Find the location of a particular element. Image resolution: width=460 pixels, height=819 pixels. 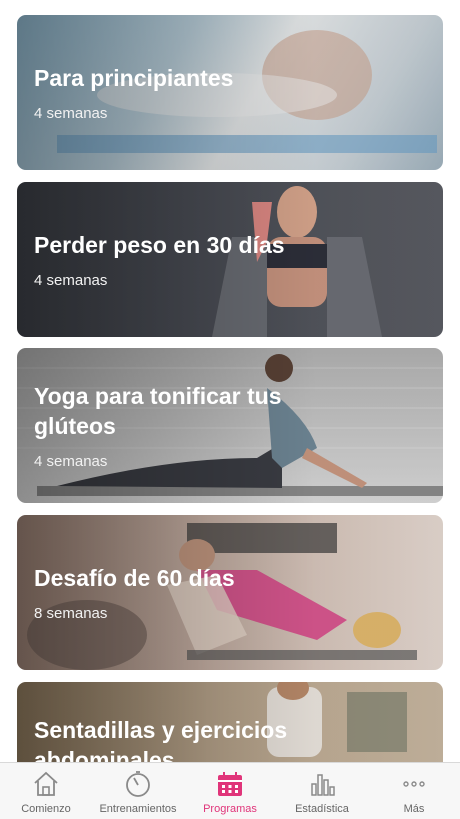

program-duration: 8 semanas is located at coordinates (71, 613).